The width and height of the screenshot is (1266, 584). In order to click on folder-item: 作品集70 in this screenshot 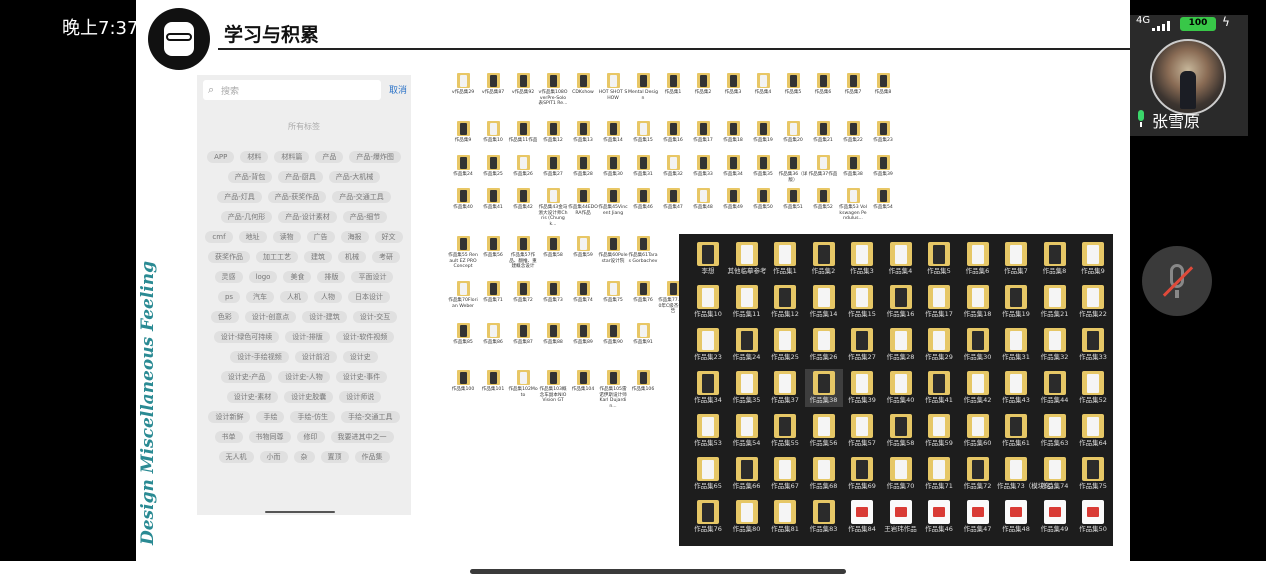, I will do `click(901, 474)`.